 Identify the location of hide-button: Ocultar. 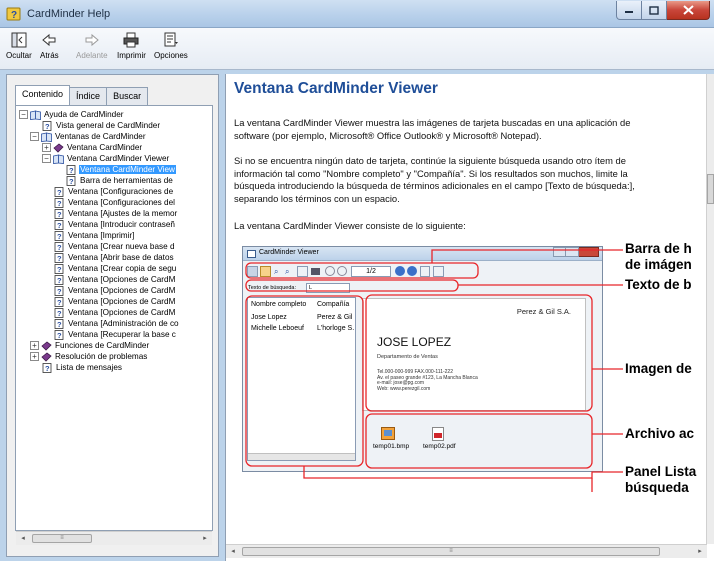
(19, 45).